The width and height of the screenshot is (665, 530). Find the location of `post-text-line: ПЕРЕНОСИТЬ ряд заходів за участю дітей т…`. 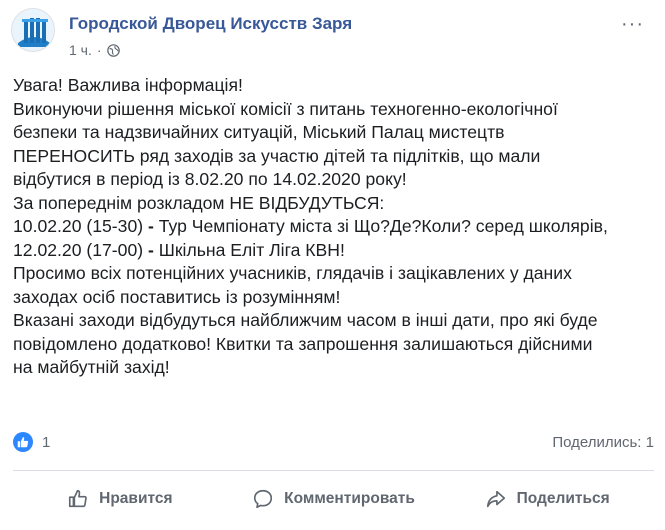

post-text-line: ПЕРЕНОСИТЬ ряд заходів за участю дітей т… is located at coordinates (335, 157).